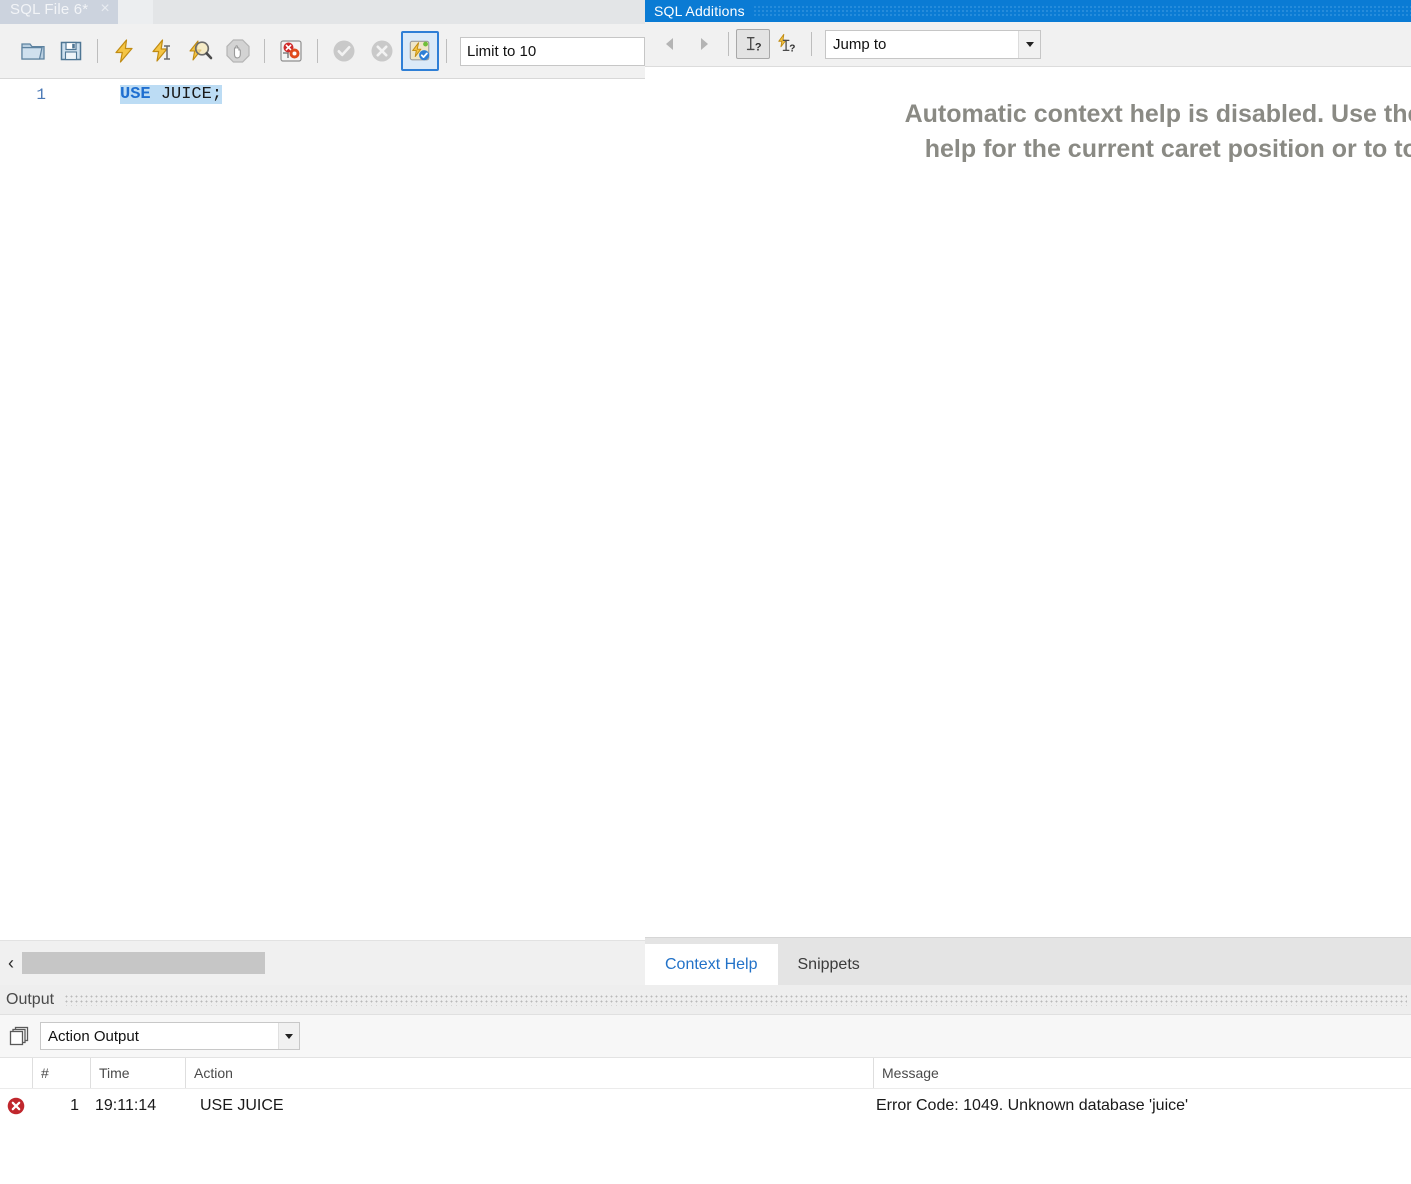 This screenshot has height=1184, width=1411. Describe the element at coordinates (74, 1105) in the screenshot. I see `row-number: 1` at that location.